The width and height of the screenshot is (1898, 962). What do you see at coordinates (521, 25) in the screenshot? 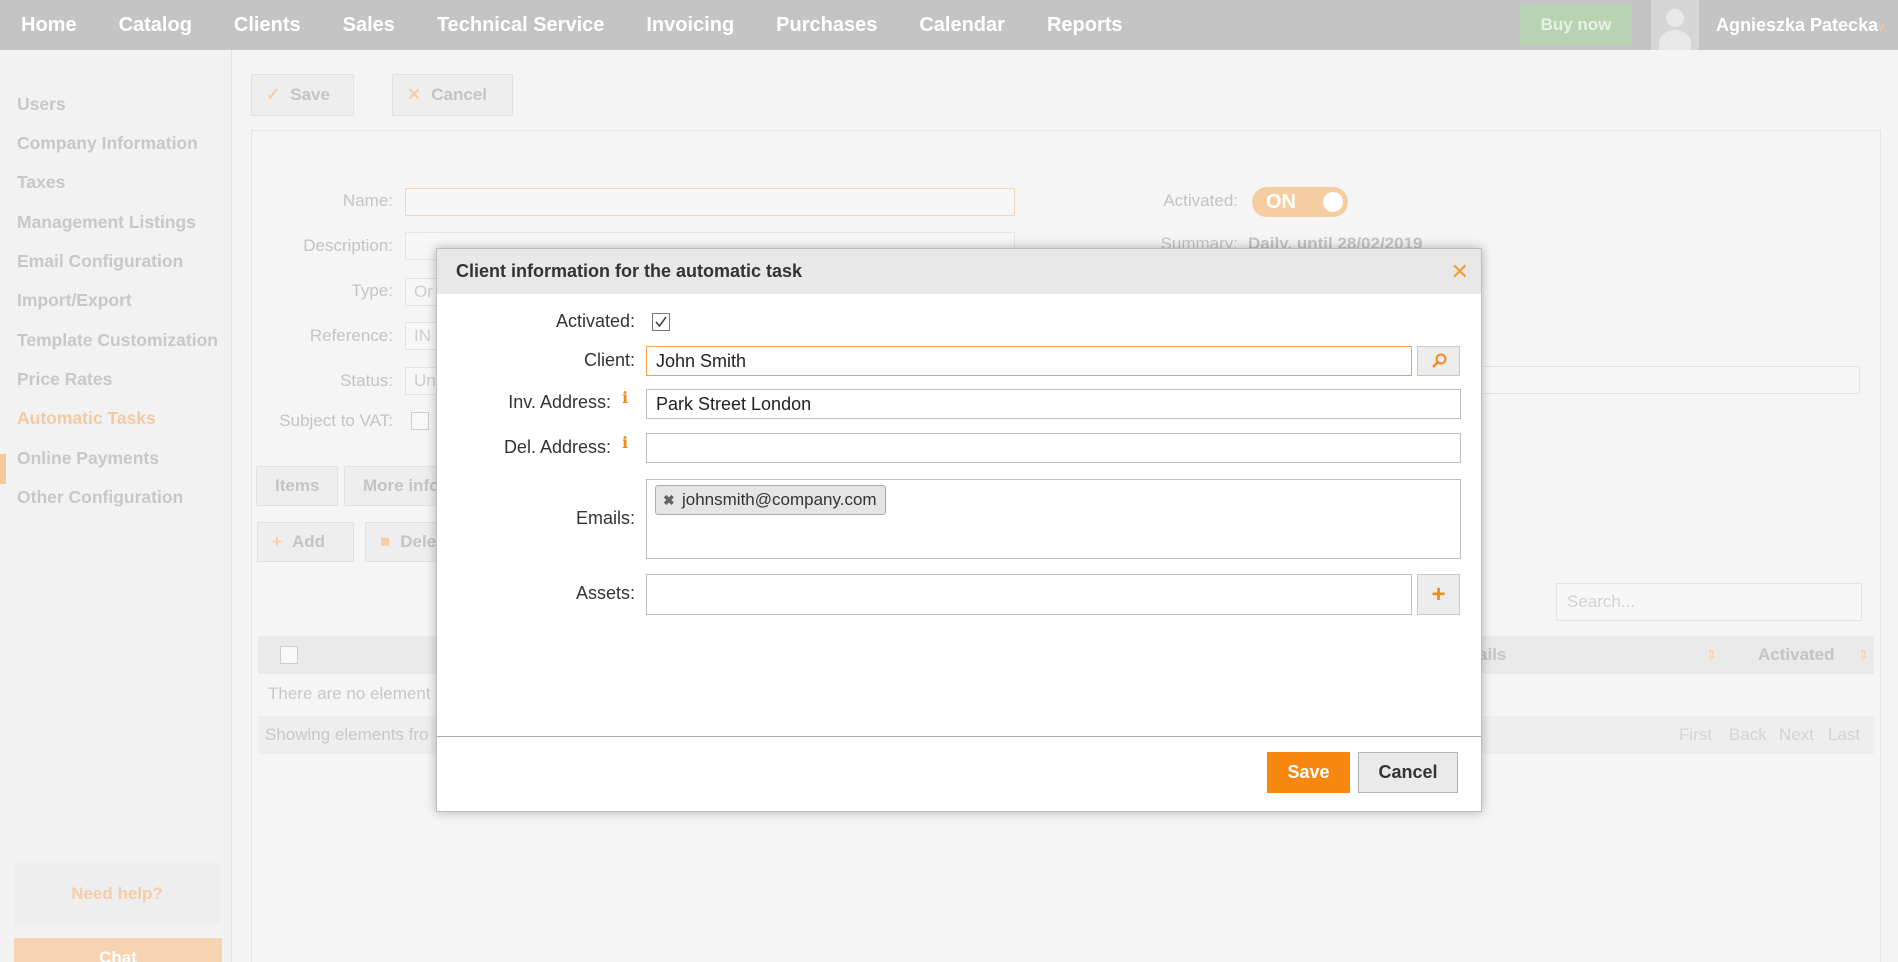
I see `nav-technical-service: Technical Service` at bounding box center [521, 25].